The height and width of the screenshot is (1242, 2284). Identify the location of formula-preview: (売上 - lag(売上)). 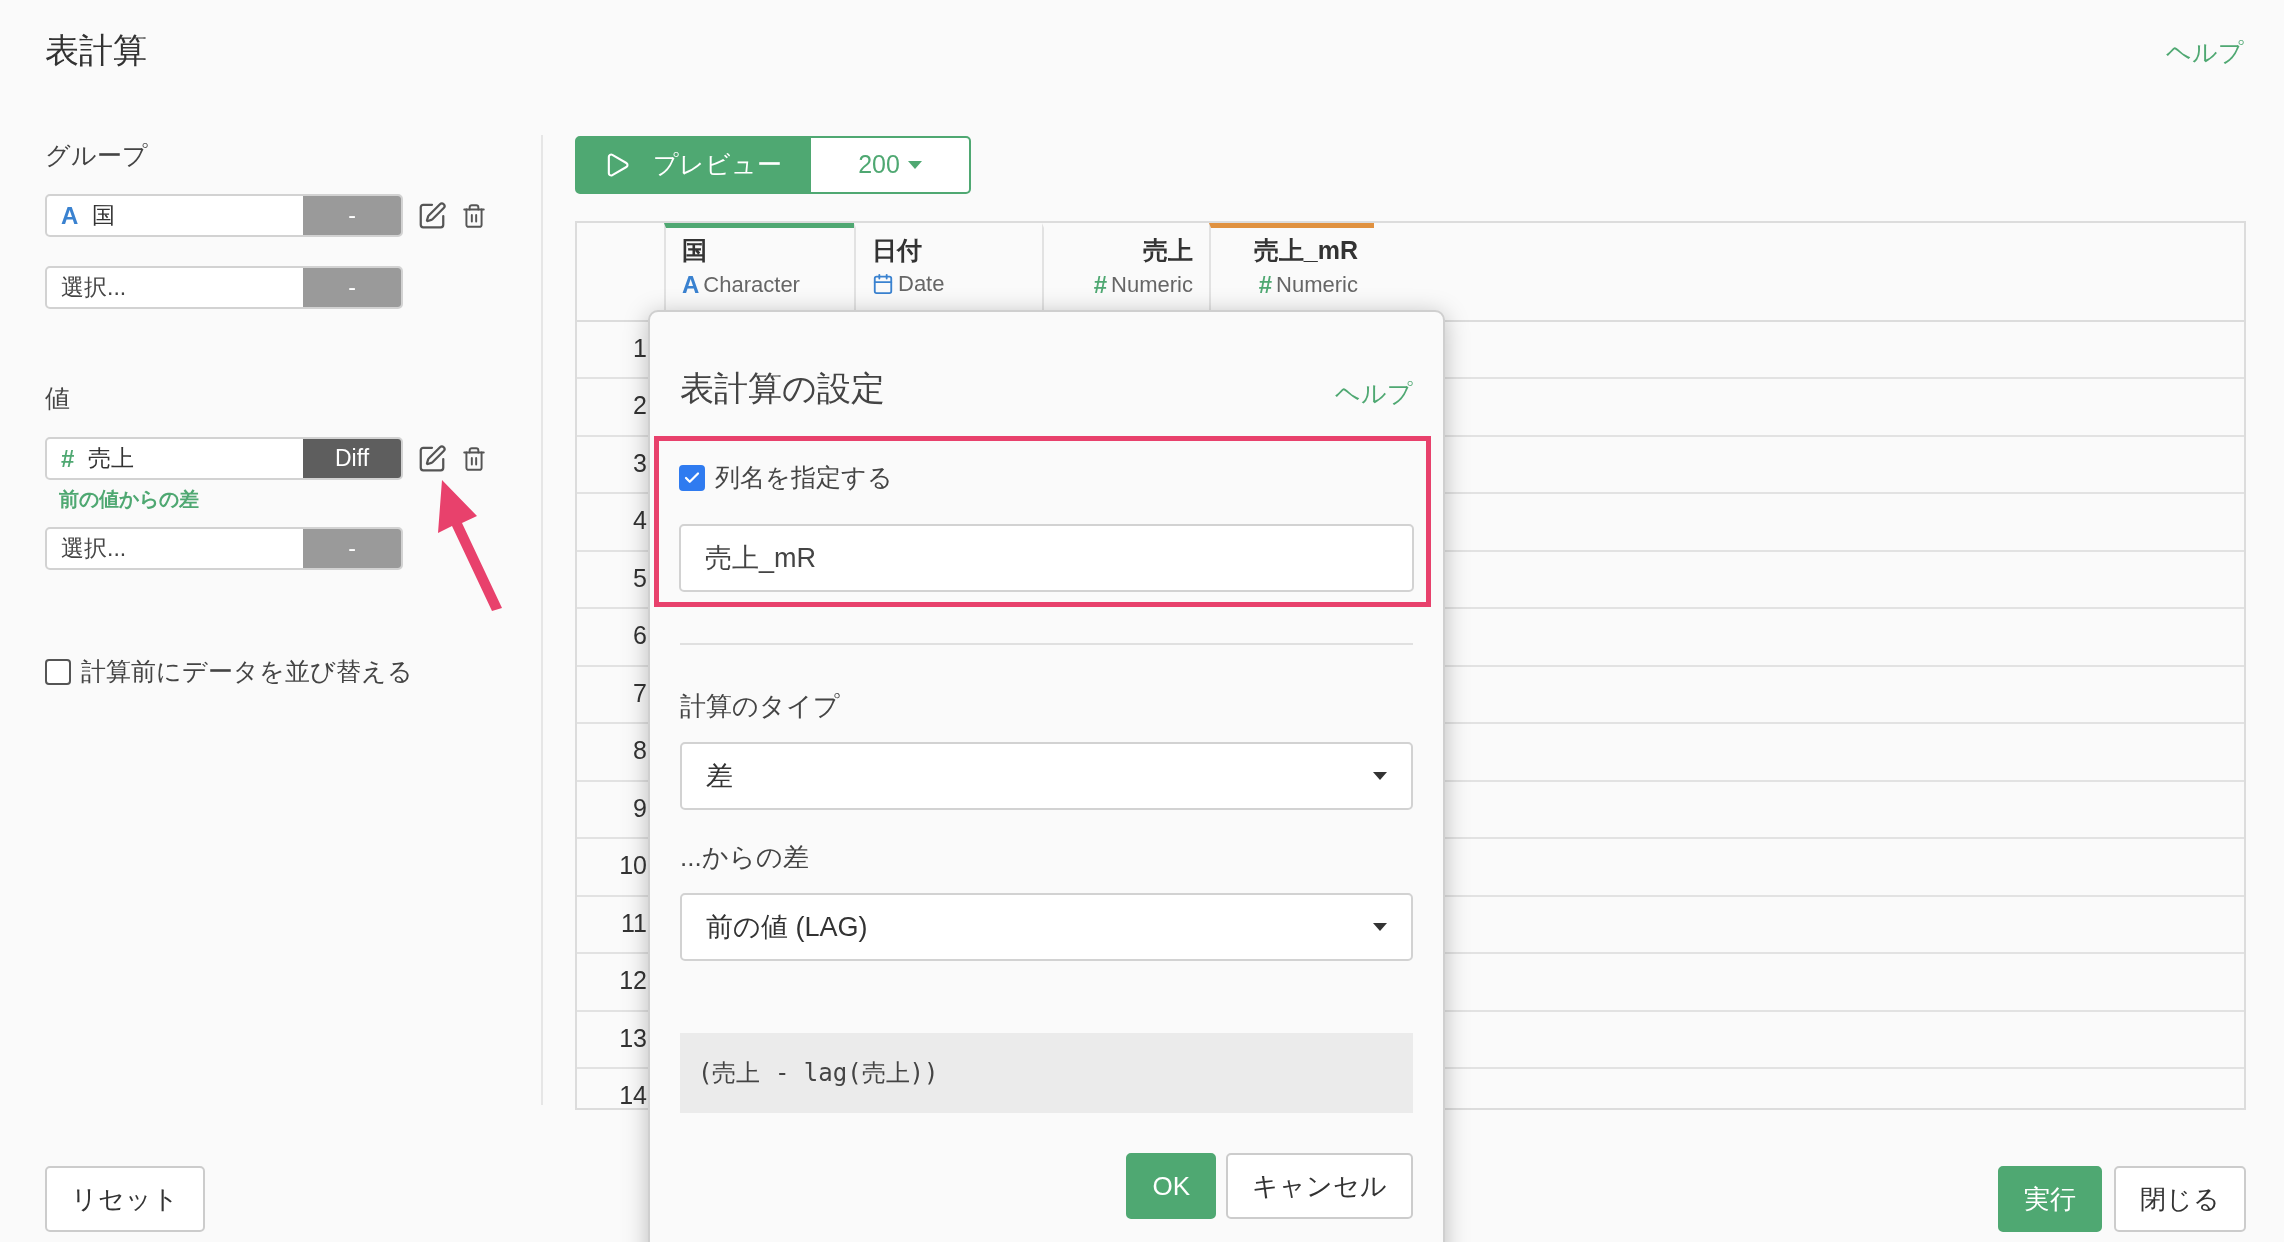
(1046, 1073).